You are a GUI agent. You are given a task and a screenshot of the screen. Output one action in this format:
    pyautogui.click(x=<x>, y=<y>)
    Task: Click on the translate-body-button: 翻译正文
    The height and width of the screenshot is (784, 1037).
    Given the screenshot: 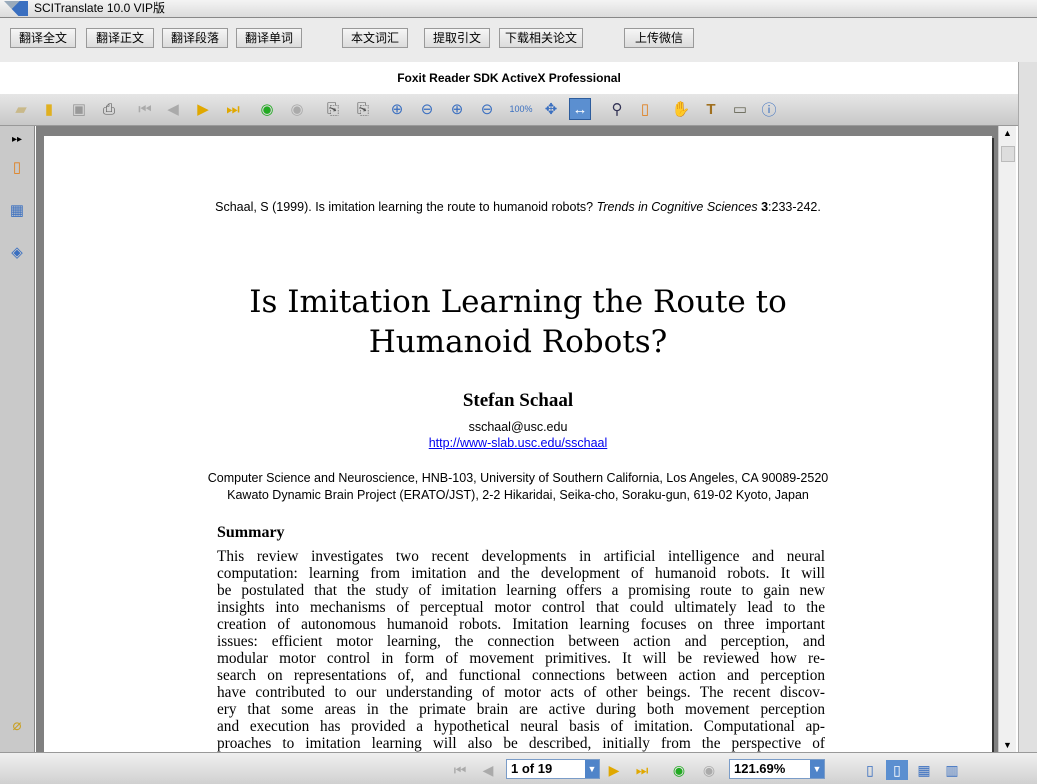 What is the action you would take?
    pyautogui.click(x=120, y=38)
    